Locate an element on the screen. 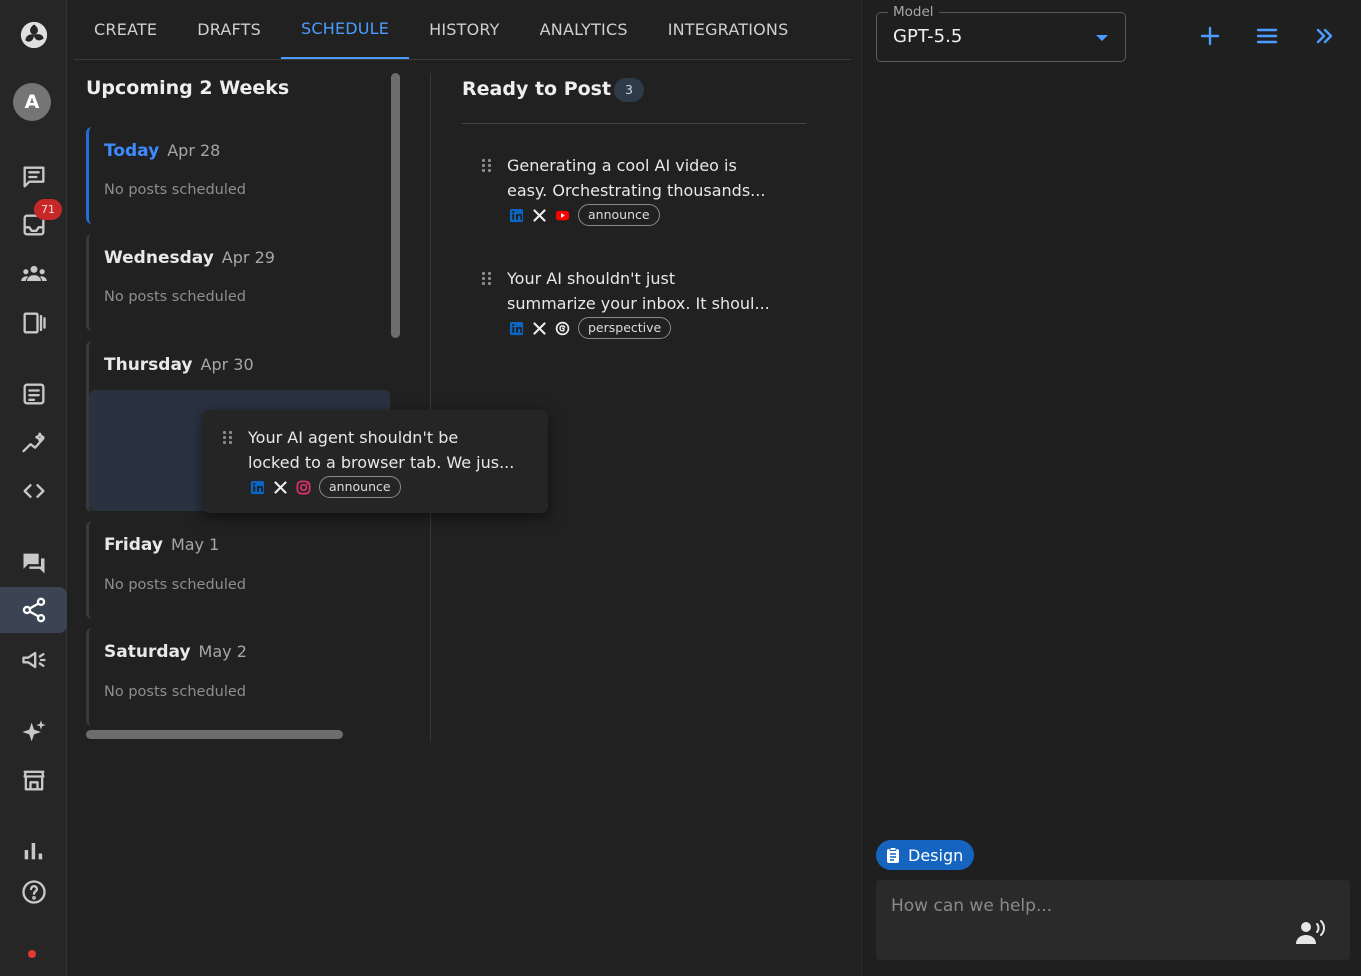  day-name: Friday is located at coordinates (133, 545).